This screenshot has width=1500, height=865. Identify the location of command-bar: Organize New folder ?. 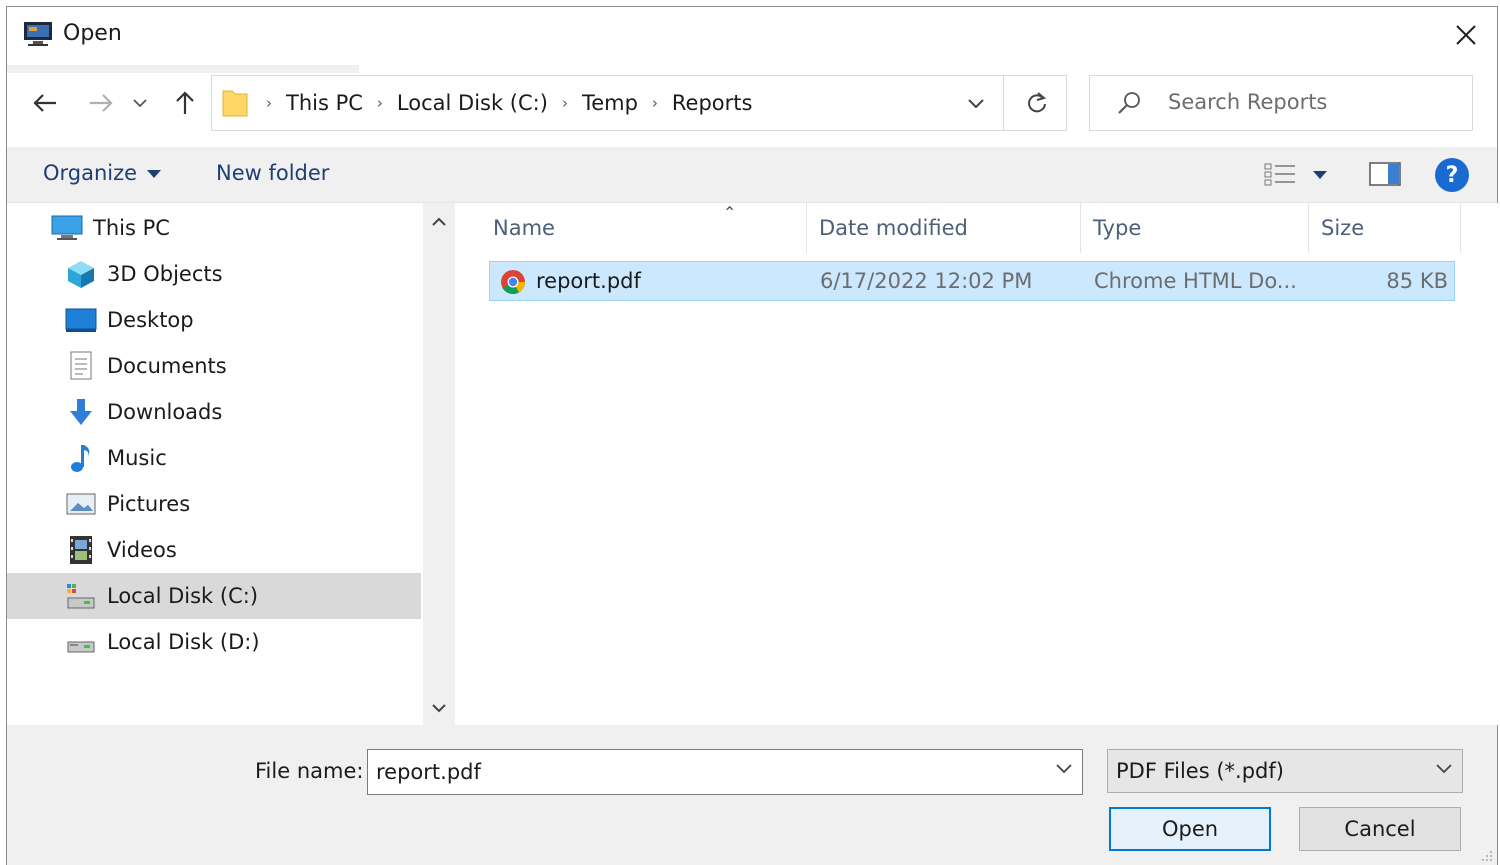
(752, 175).